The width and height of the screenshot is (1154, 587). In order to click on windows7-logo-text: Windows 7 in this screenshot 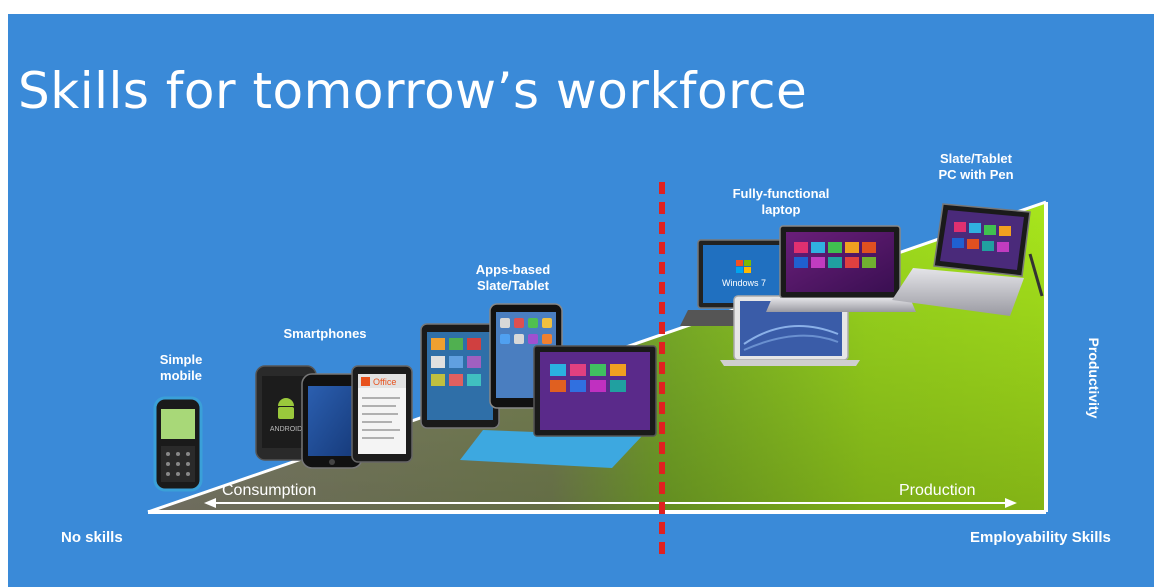, I will do `click(744, 283)`.